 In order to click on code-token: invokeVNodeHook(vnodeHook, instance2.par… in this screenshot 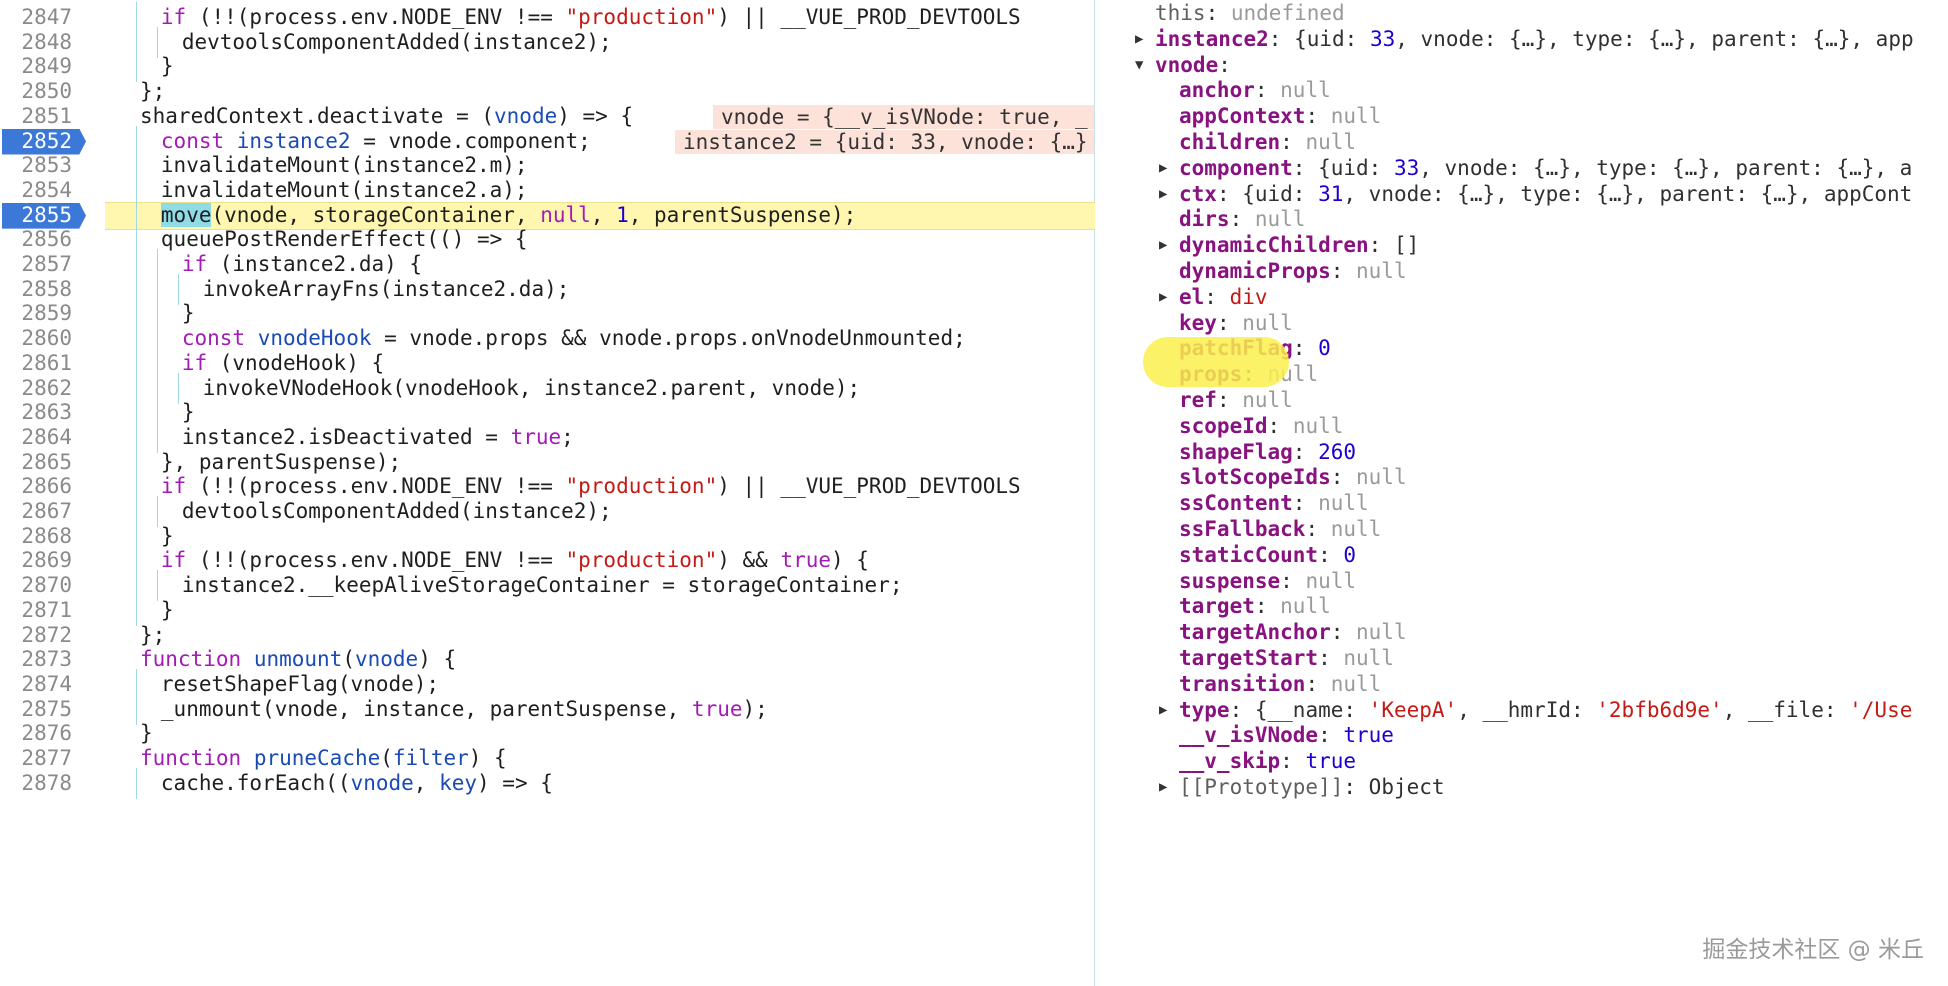, I will do `click(531, 387)`.